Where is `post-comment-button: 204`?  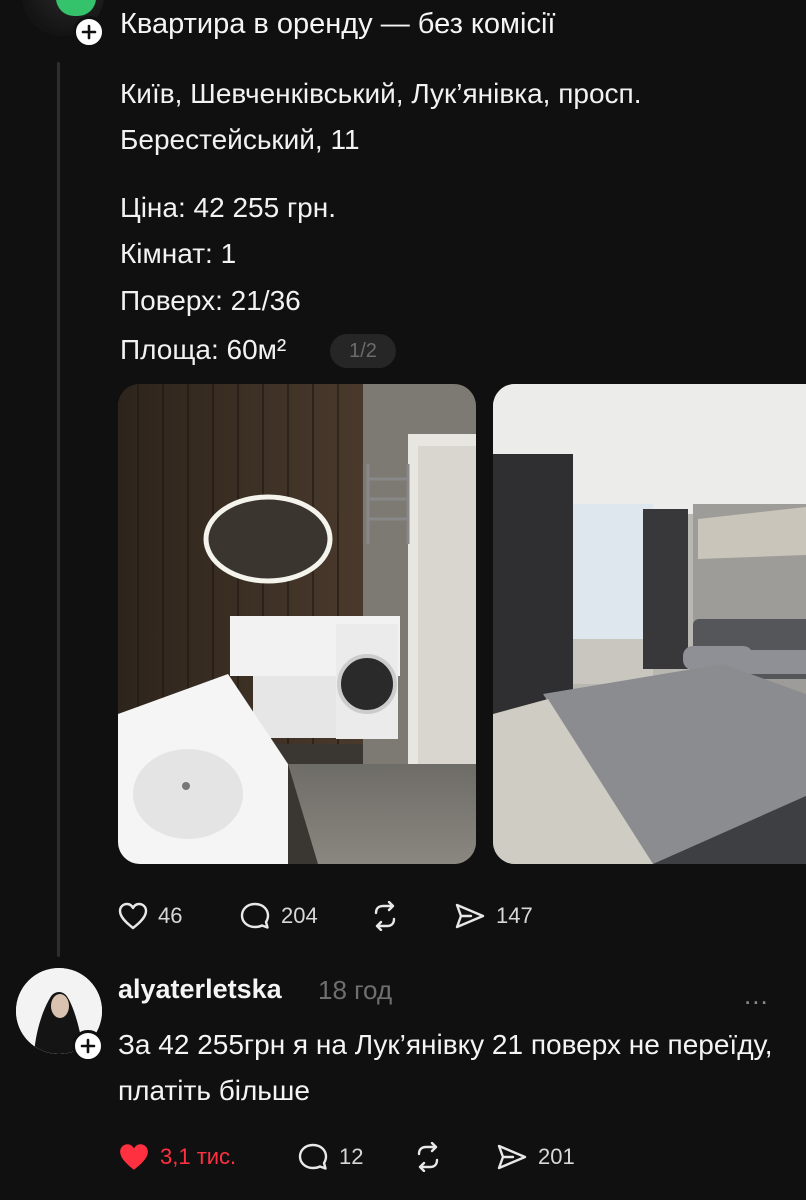 post-comment-button: 204 is located at coordinates (278, 916).